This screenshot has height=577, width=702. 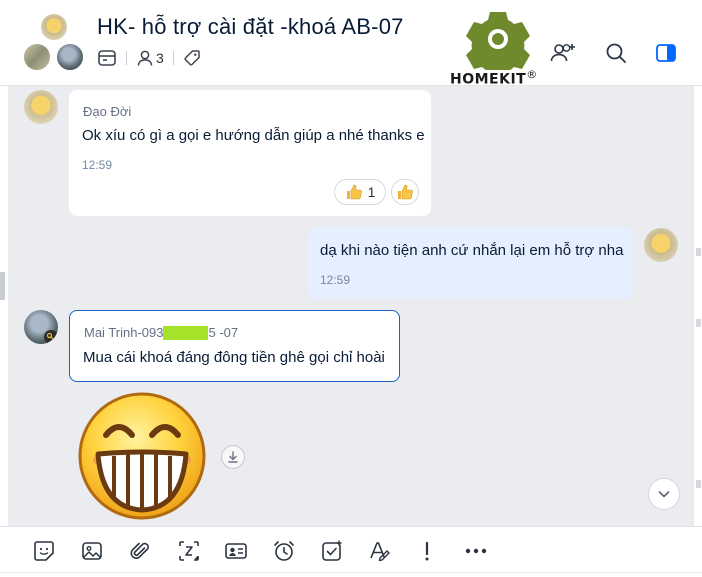 I want to click on image-icon, so click(x=92, y=551).